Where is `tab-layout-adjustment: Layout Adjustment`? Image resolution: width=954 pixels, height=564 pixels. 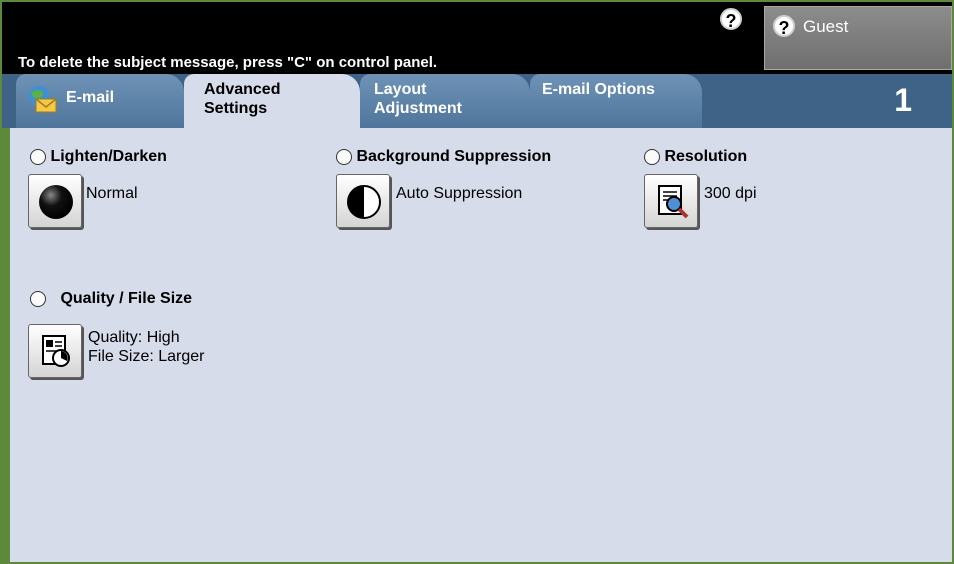
tab-layout-adjustment: Layout Adjustment is located at coordinates (445, 101).